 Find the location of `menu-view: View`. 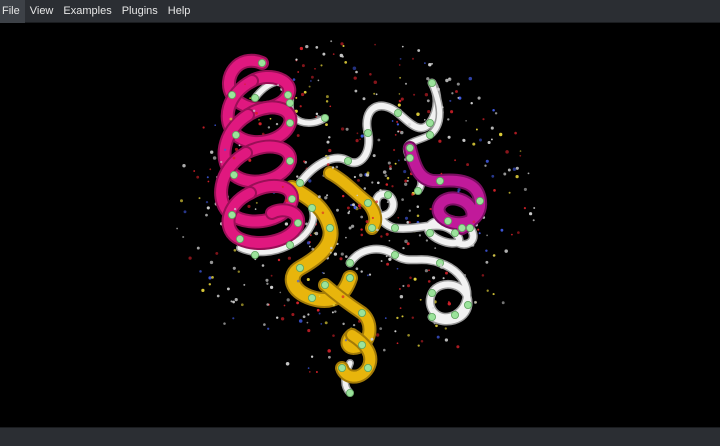

menu-view: View is located at coordinates (42, 11).